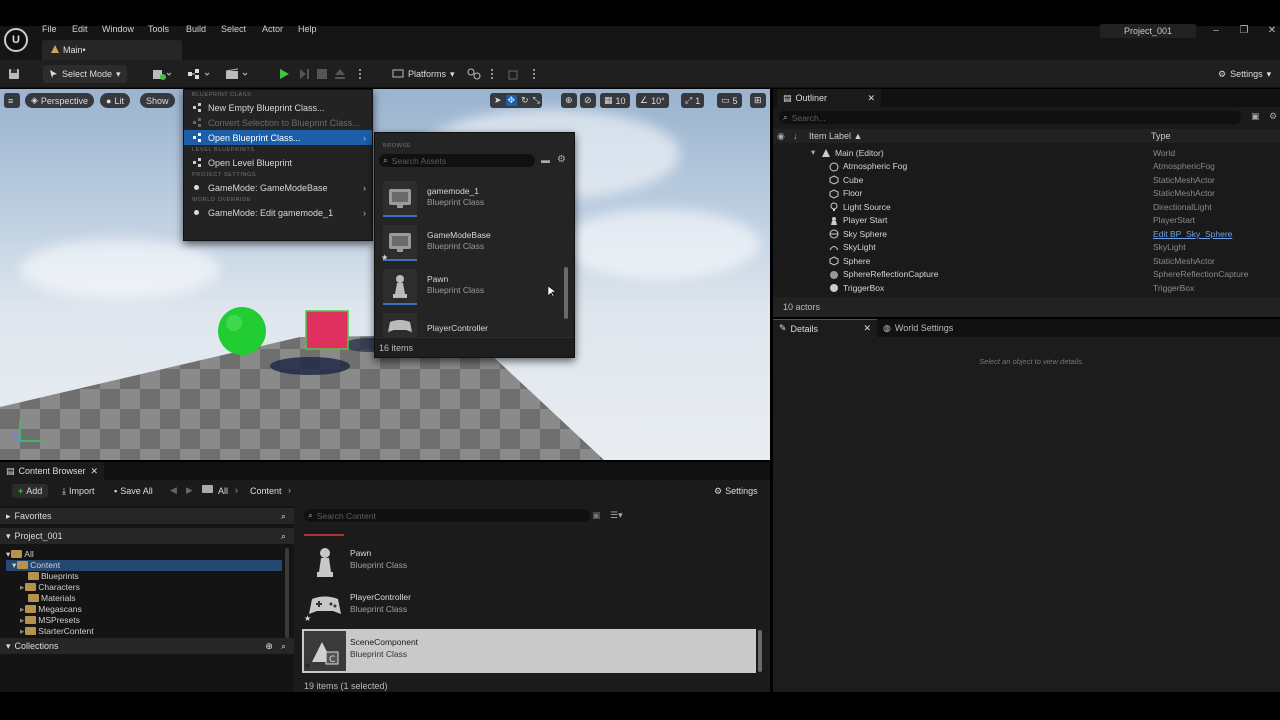 The image size is (1280, 720). I want to click on forward-icon: ▶, so click(189, 490).